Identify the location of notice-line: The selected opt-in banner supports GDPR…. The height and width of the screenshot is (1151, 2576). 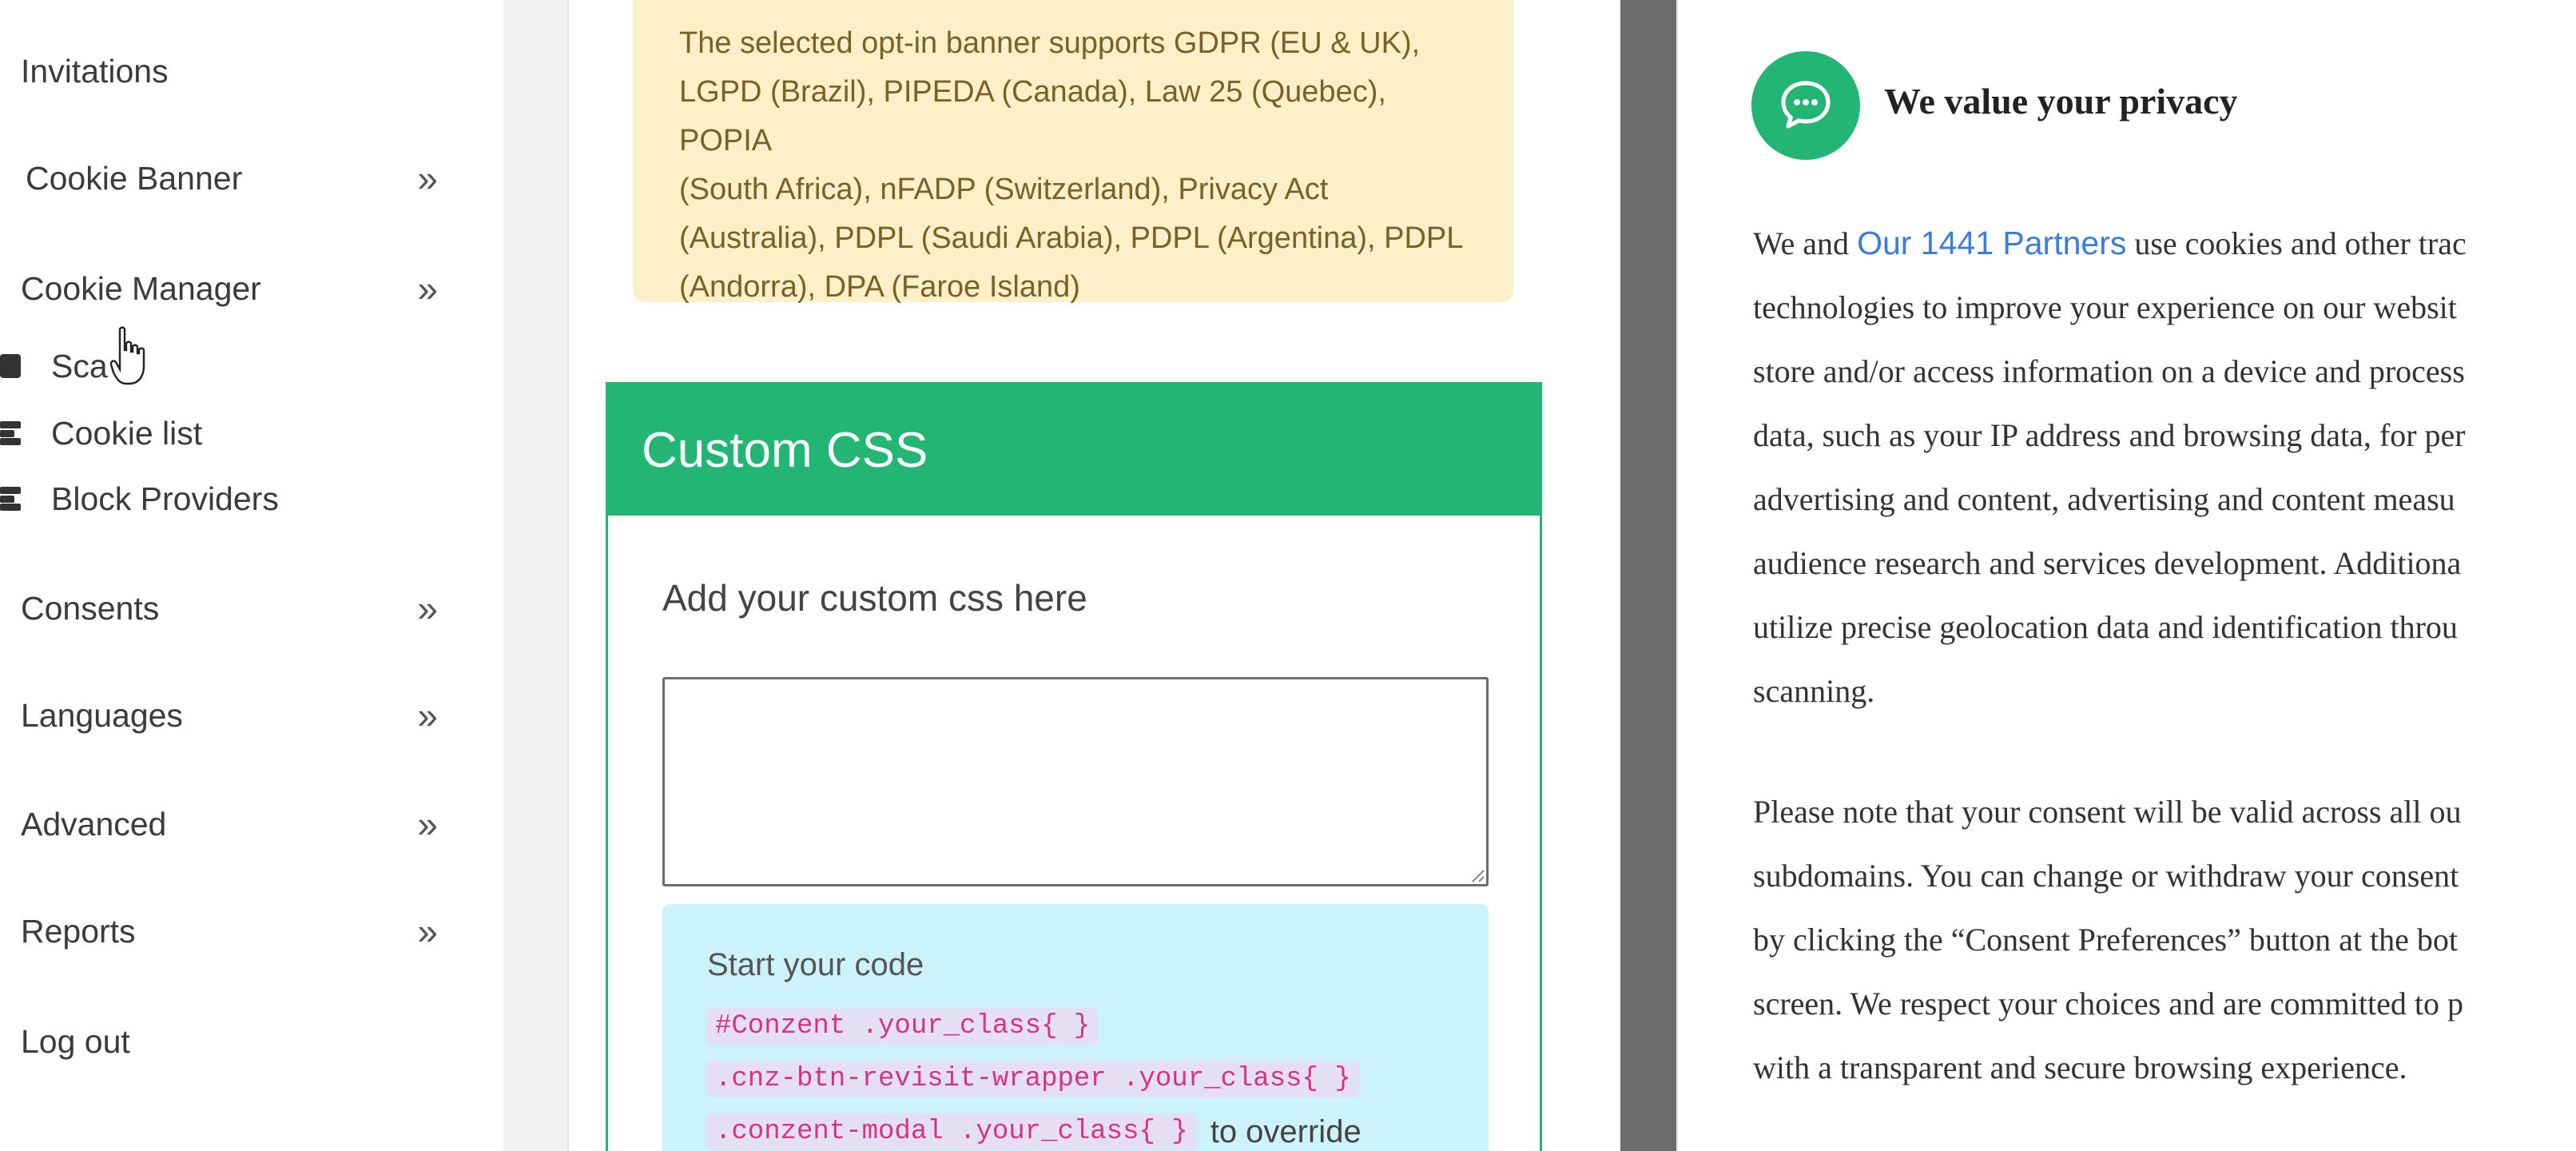
(1050, 43).